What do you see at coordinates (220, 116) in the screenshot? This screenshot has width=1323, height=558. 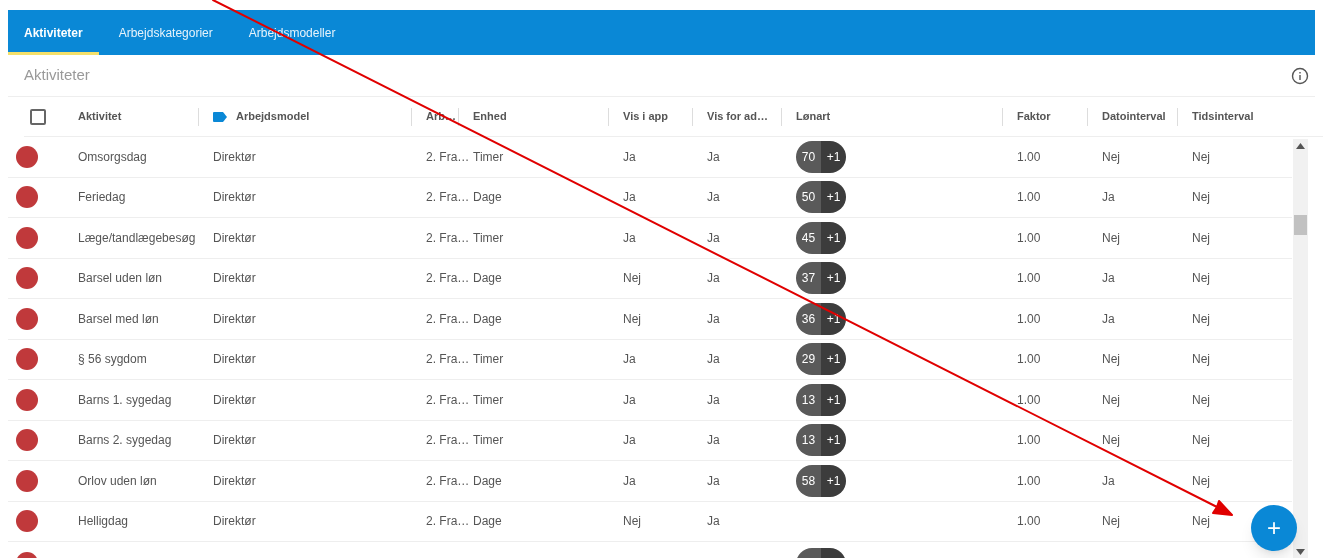 I see `label-tag-icon` at bounding box center [220, 116].